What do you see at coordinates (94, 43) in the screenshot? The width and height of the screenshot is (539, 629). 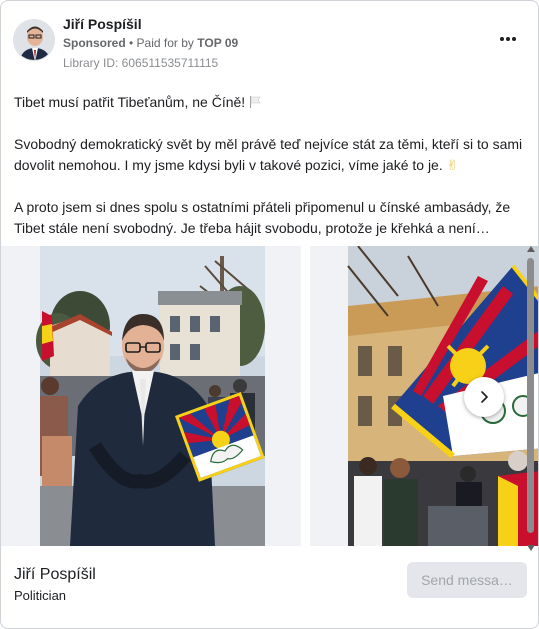 I see `sponsored-label: Sponsored` at bounding box center [94, 43].